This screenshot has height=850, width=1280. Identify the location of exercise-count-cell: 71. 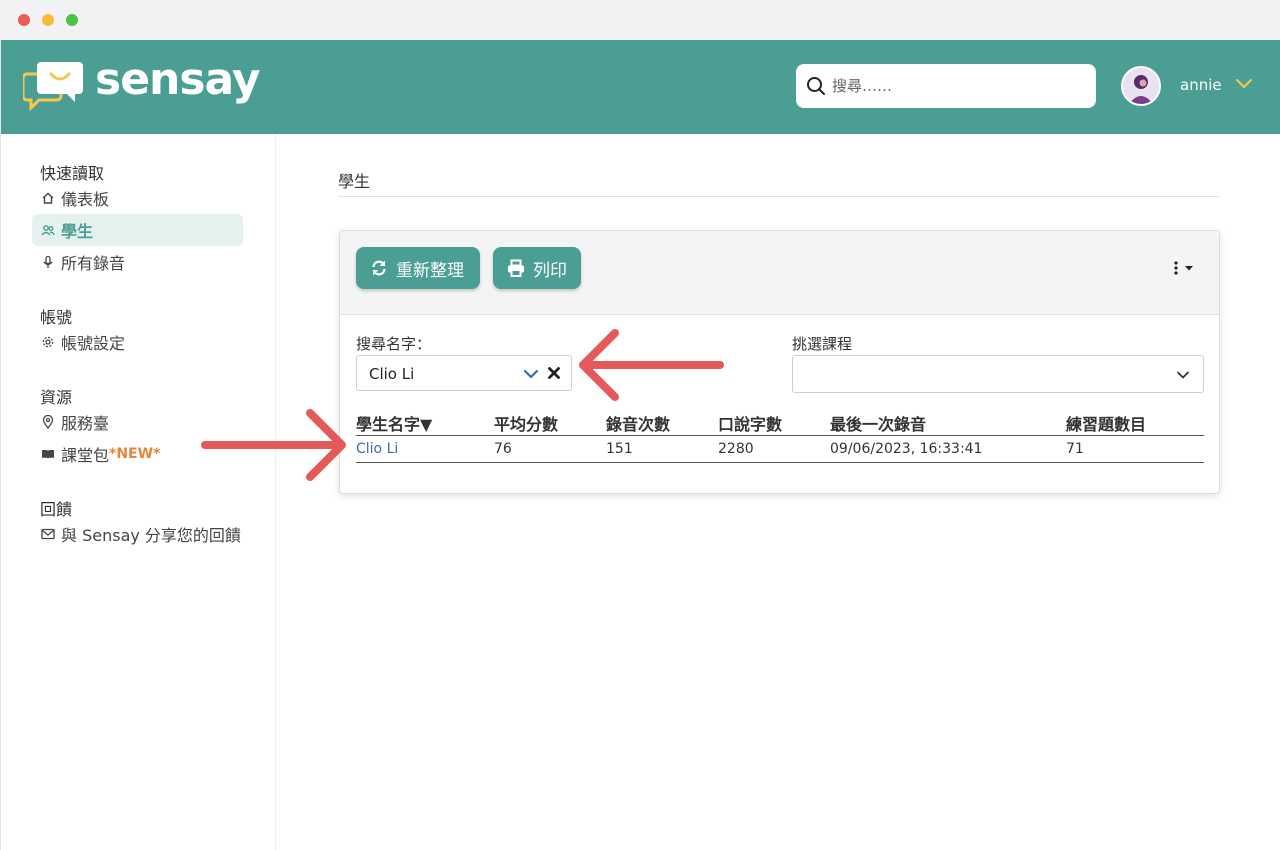
(1075, 449).